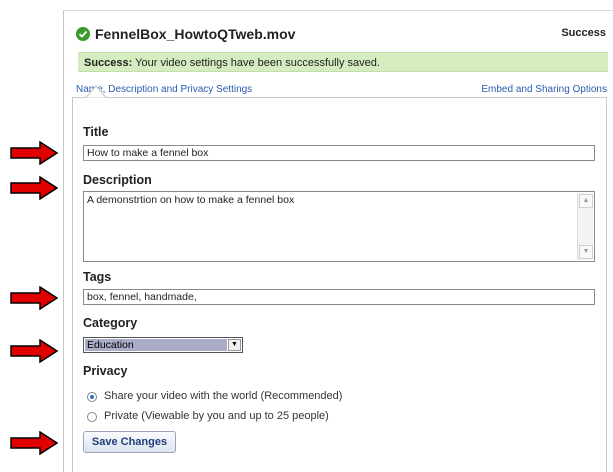 This screenshot has height=472, width=613. What do you see at coordinates (96, 91) in the screenshot?
I see `tab-pointer-icon` at bounding box center [96, 91].